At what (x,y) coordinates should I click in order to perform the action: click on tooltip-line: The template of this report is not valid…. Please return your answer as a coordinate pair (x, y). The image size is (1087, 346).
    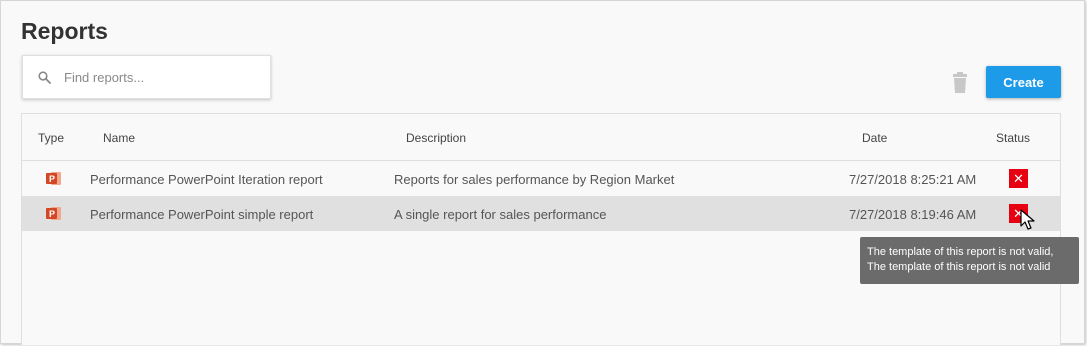
    Looking at the image, I should click on (960, 252).